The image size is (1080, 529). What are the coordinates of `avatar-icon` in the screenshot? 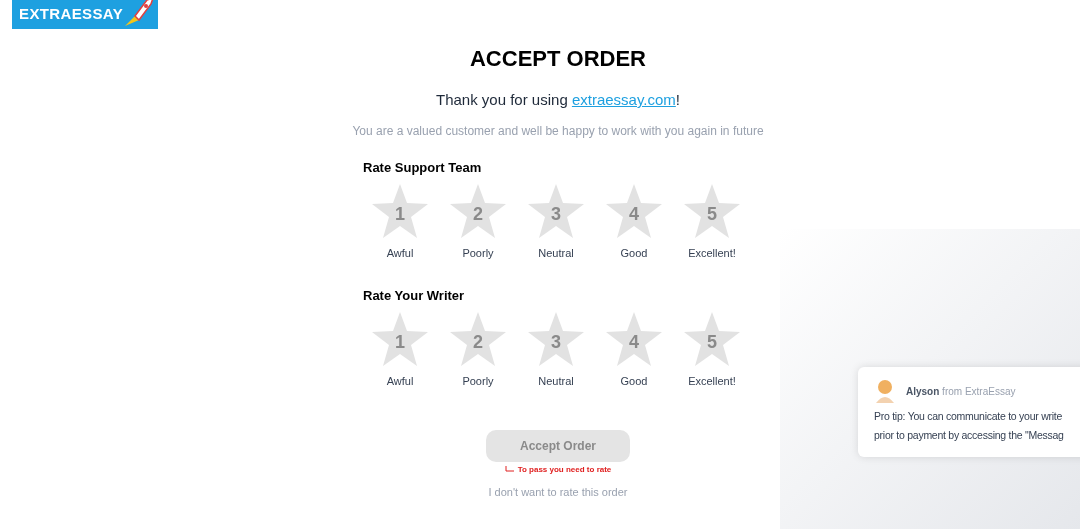 It's located at (885, 391).